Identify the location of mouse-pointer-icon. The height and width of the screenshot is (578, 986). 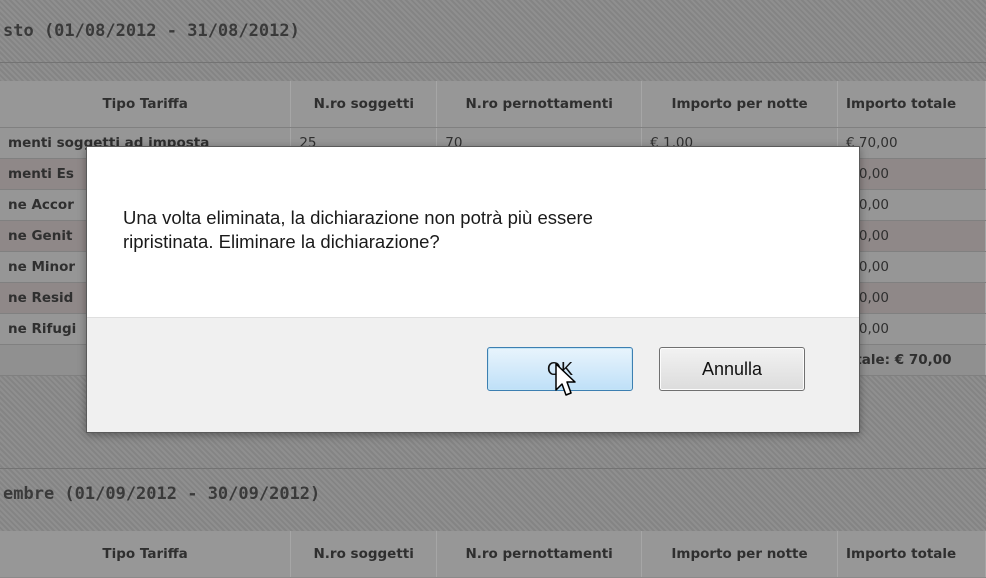
(565, 379).